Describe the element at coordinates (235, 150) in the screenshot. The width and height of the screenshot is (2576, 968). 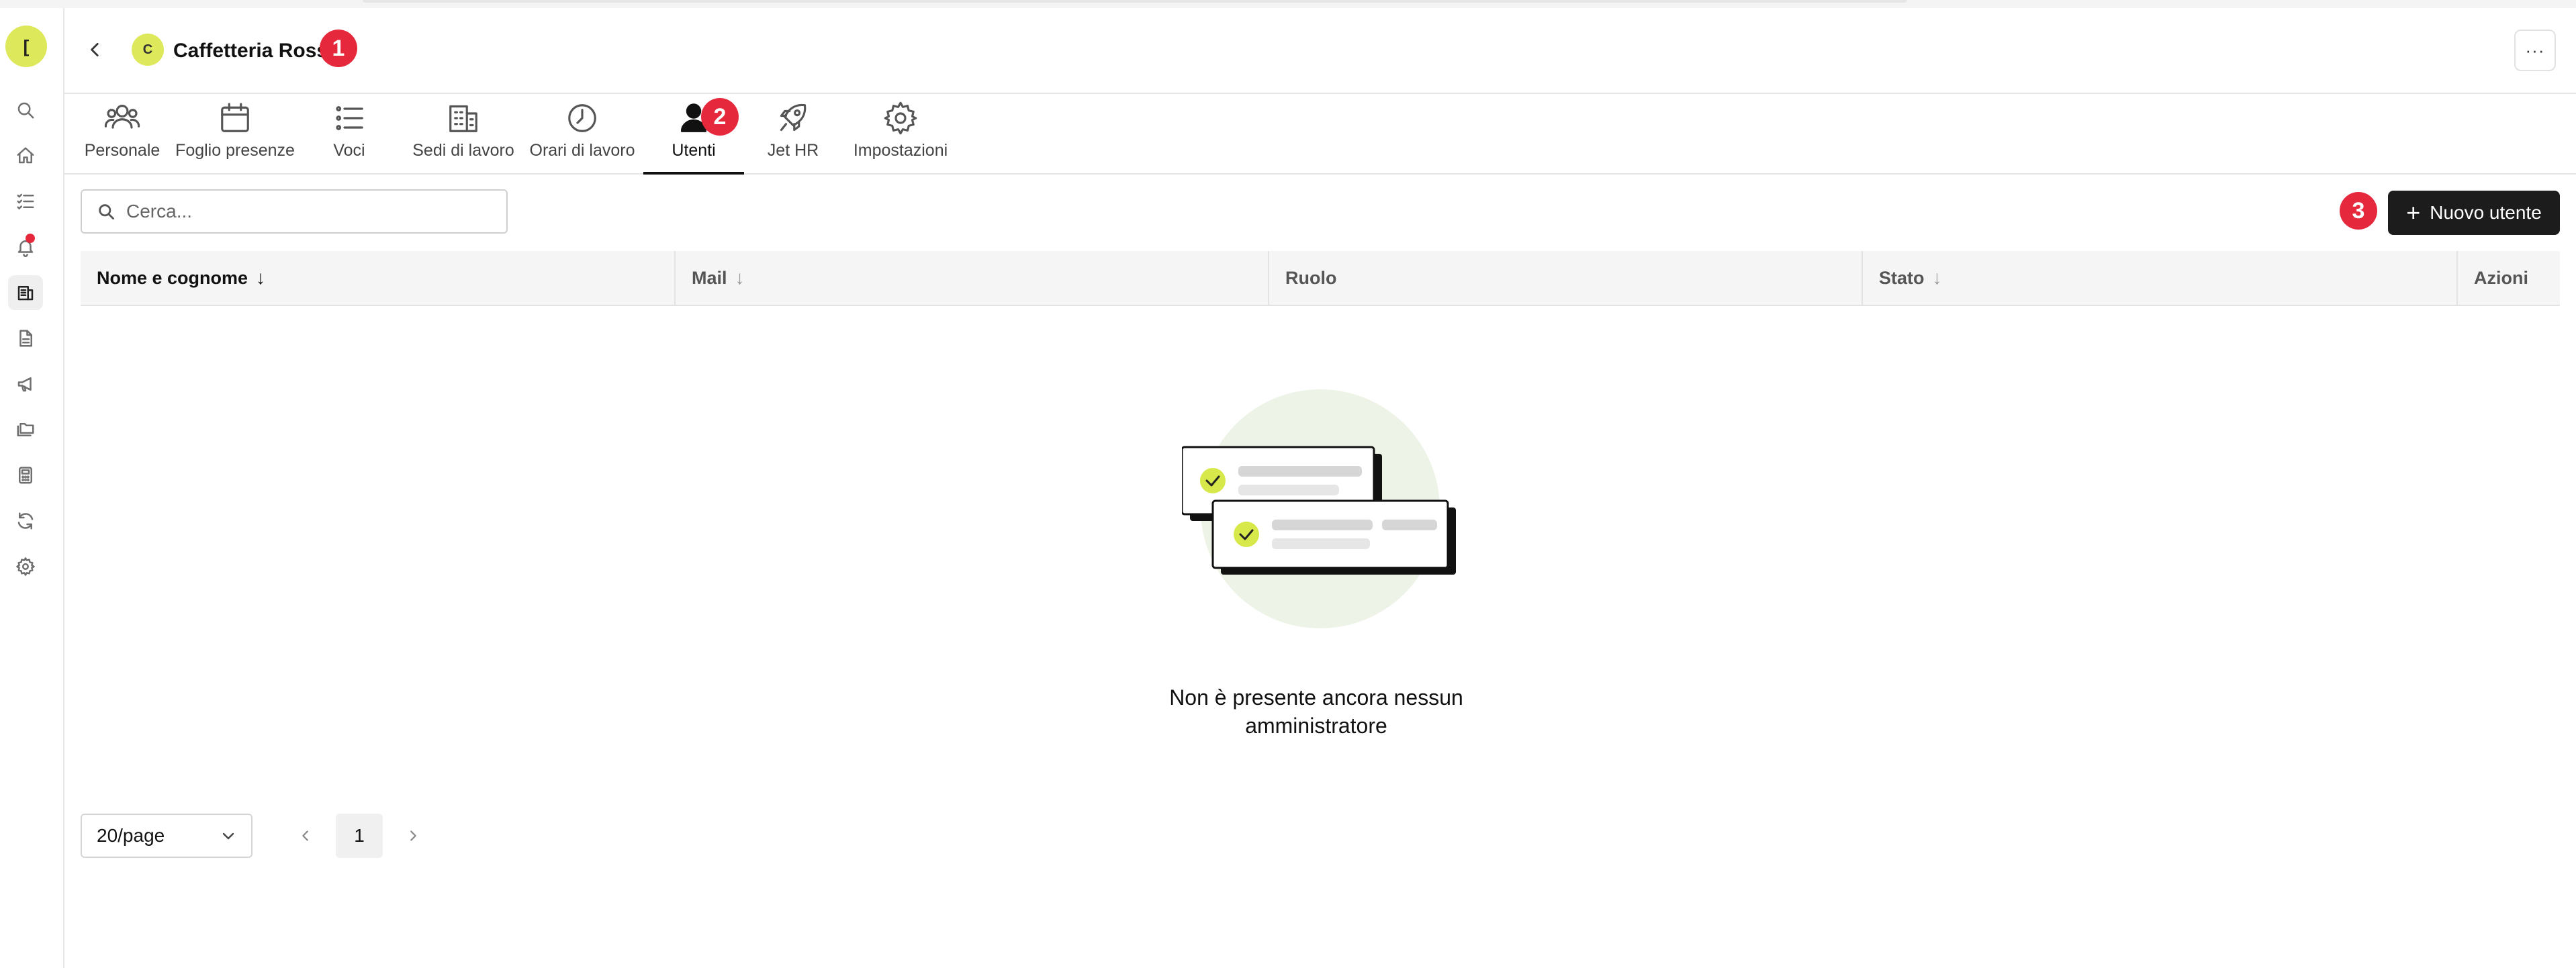
I see `tab-label: Foglio presenze` at that location.